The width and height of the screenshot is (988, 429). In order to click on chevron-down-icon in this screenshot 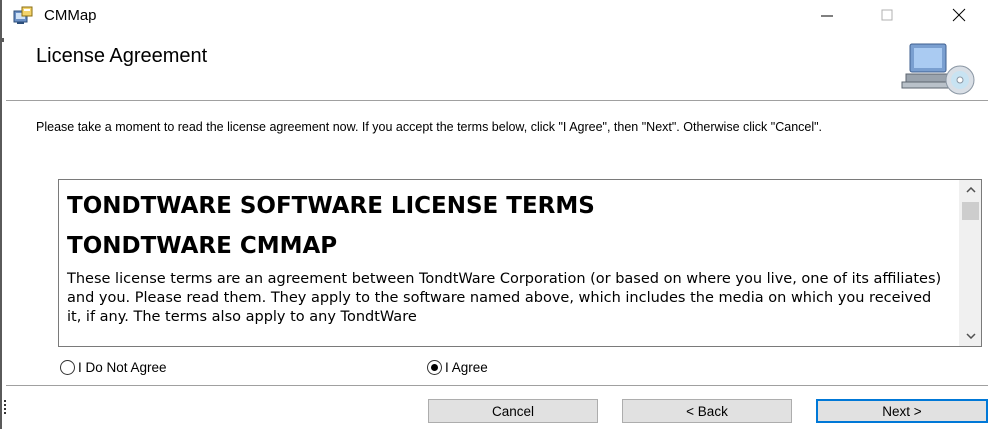, I will do `click(971, 336)`.